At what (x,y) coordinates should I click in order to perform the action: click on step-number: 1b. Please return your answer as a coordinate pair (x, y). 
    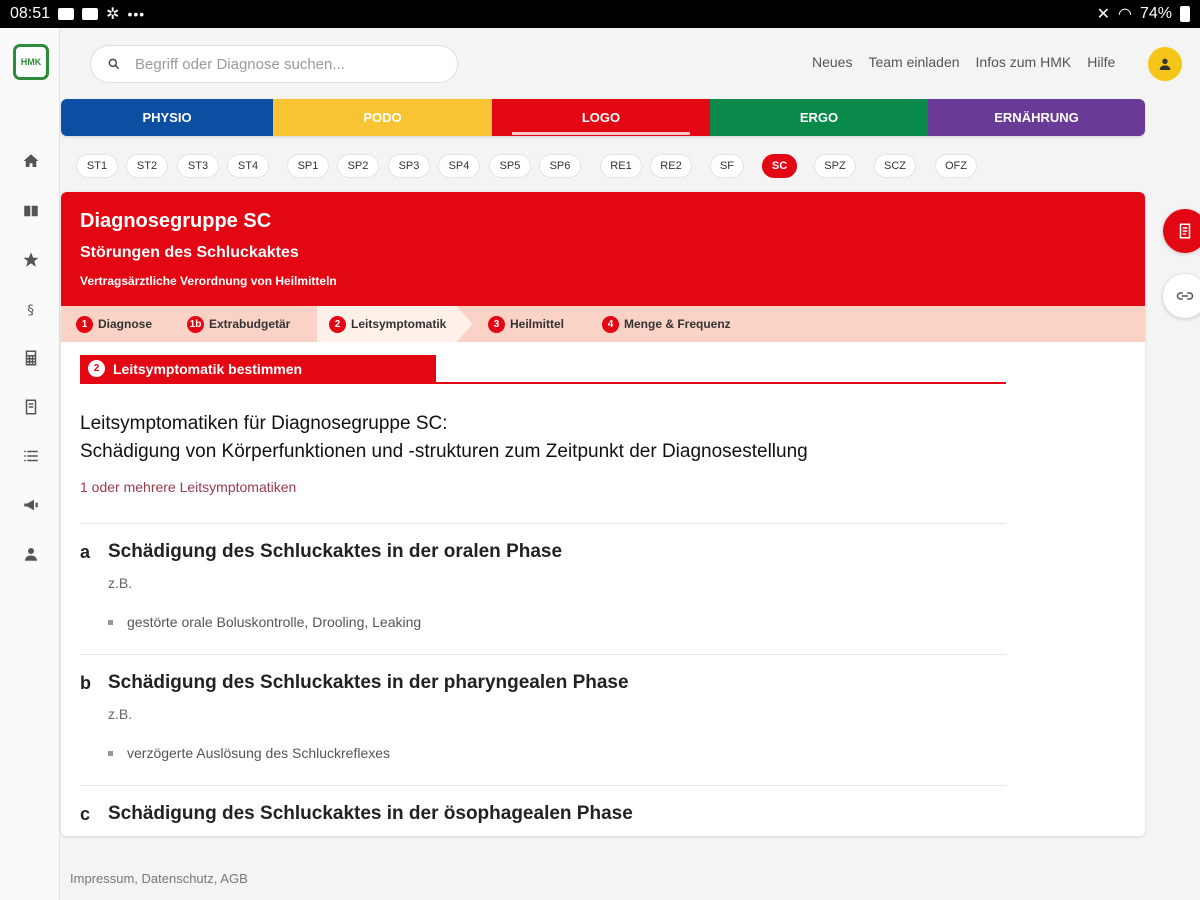
    Looking at the image, I should click on (195, 324).